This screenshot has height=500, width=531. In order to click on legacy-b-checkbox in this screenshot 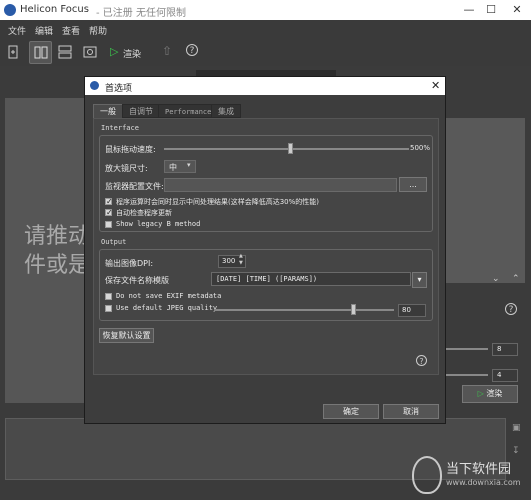, I will do `click(108, 224)`.